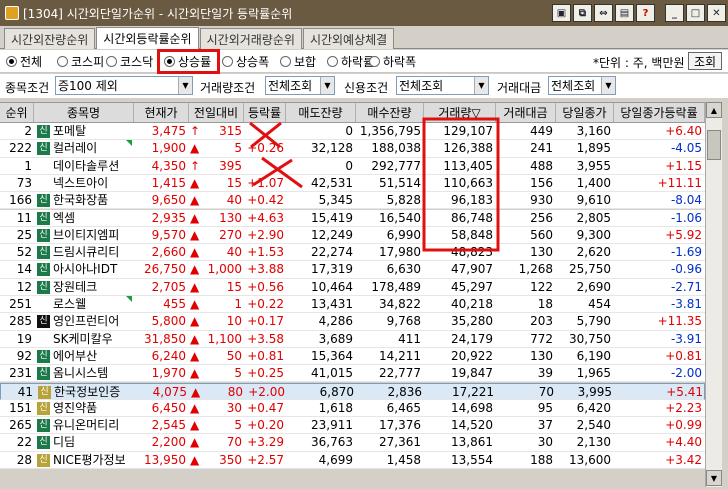 The image size is (728, 489). Describe the element at coordinates (80, 61) in the screenshot. I see `radio-market-kospi: 코스피` at that location.